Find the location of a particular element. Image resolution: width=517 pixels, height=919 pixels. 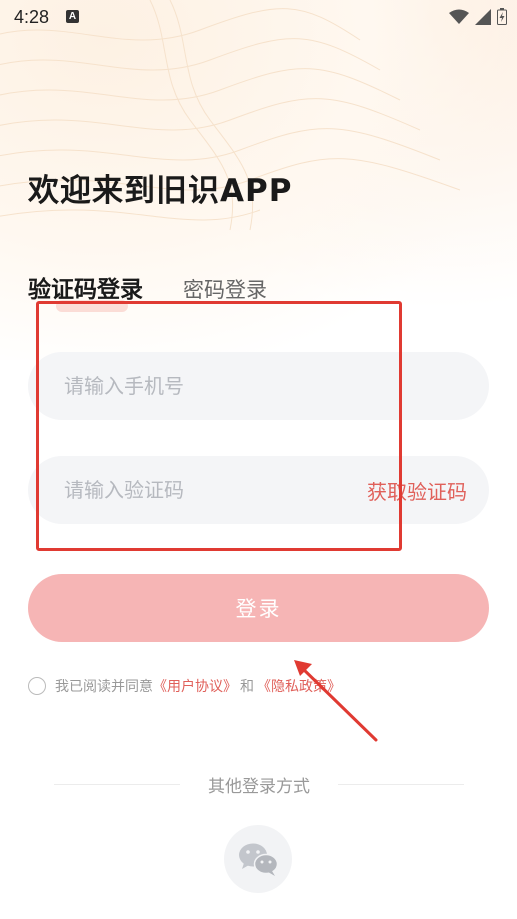

tab-password-login: 密码登录 is located at coordinates (225, 289).